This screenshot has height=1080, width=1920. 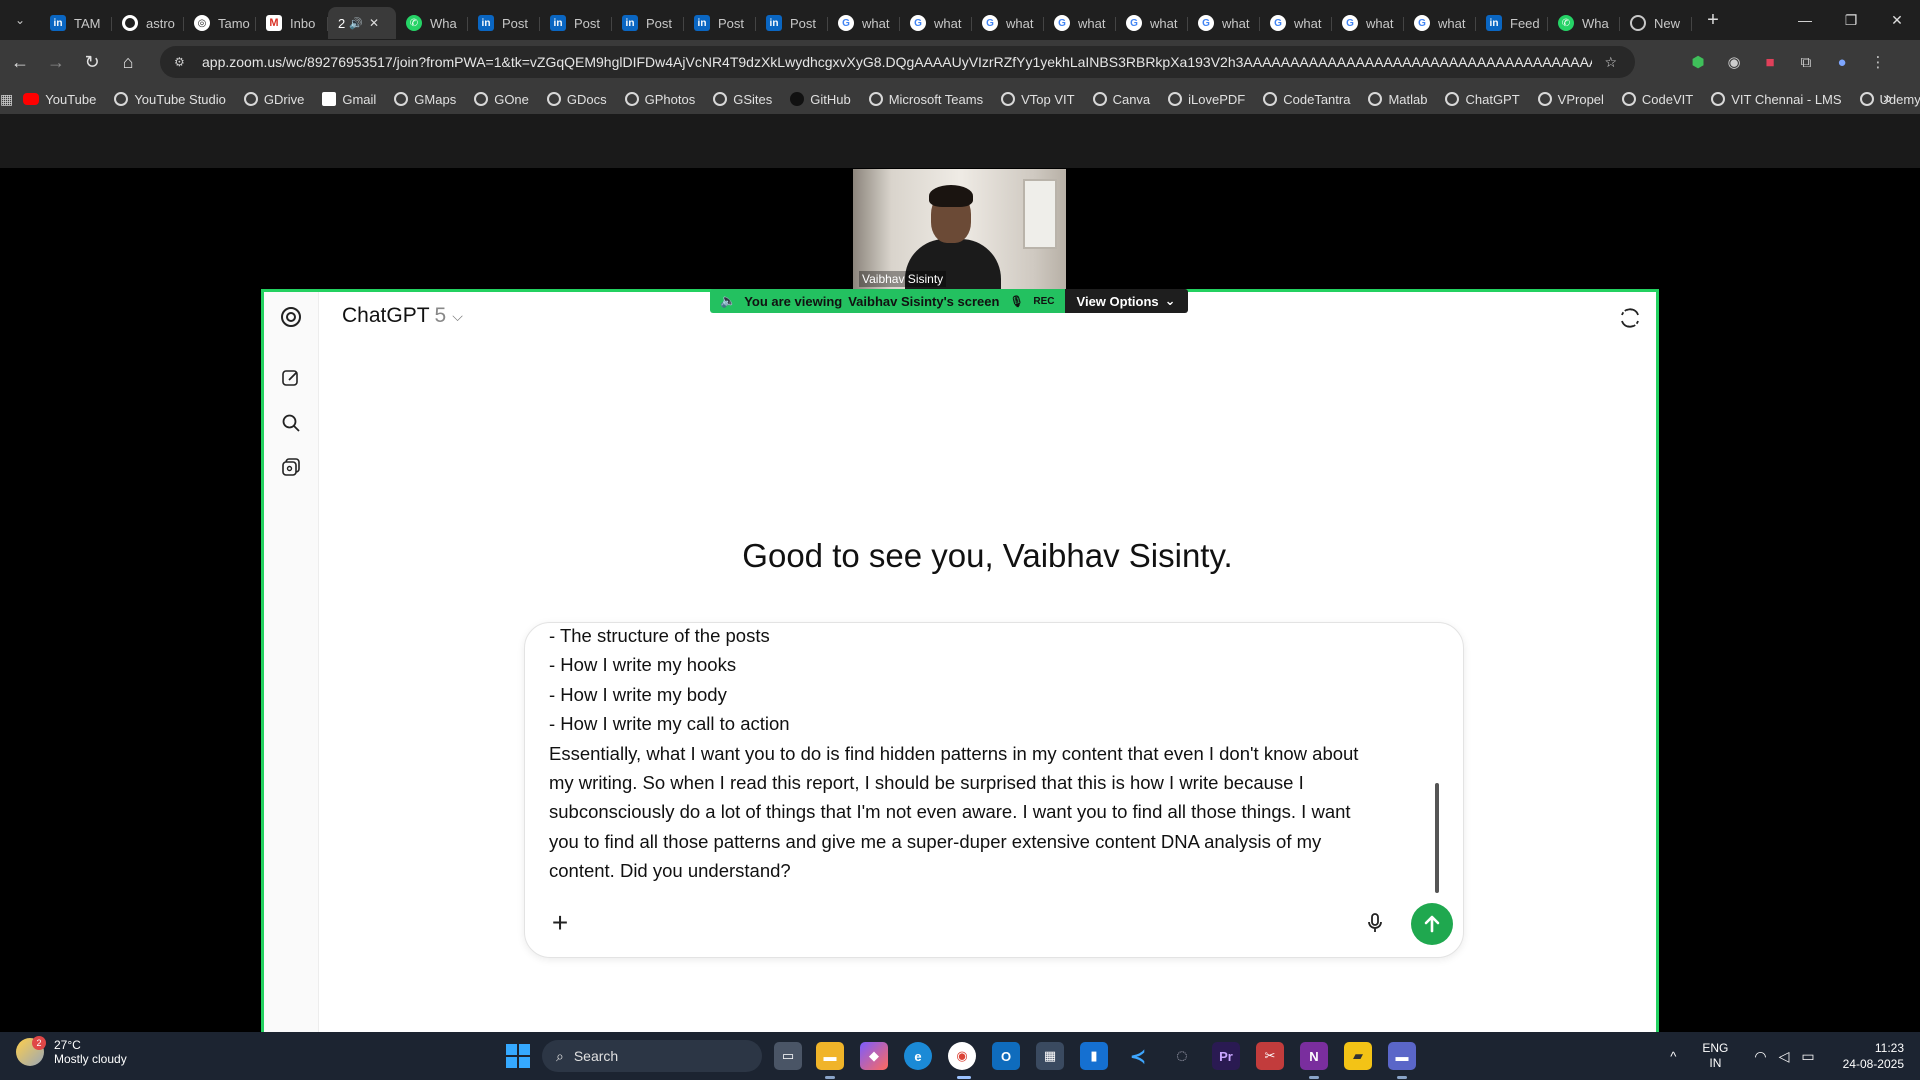 I want to click on bookmark-item: GOne, so click(x=501, y=99).